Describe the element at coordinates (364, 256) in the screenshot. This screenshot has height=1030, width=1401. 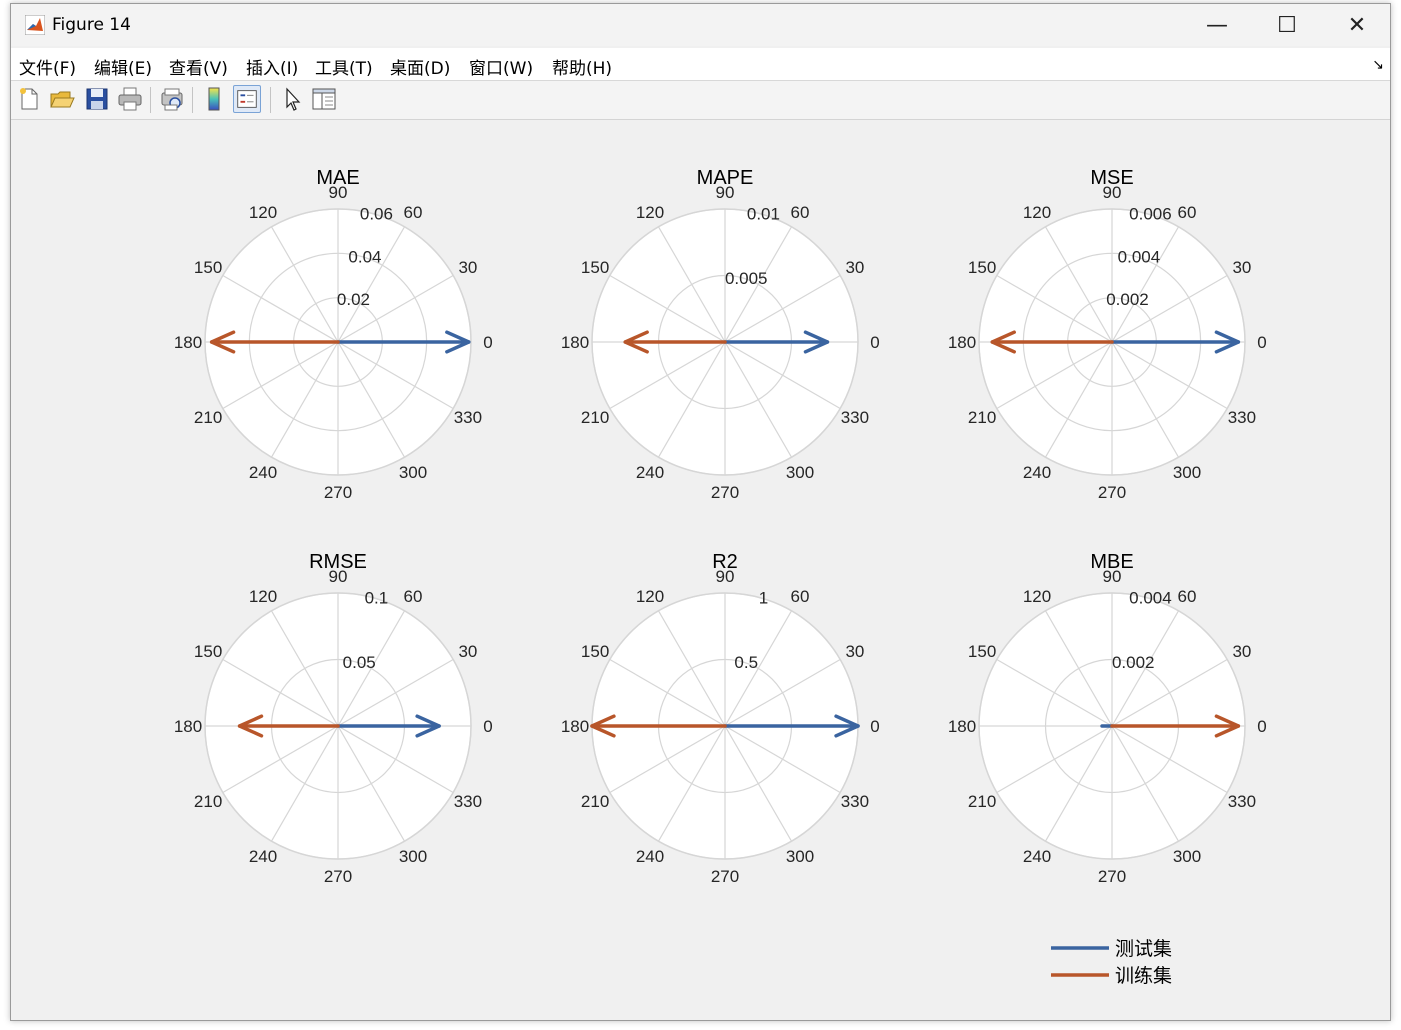
I see `polar-rtick-label: 0.04` at that location.